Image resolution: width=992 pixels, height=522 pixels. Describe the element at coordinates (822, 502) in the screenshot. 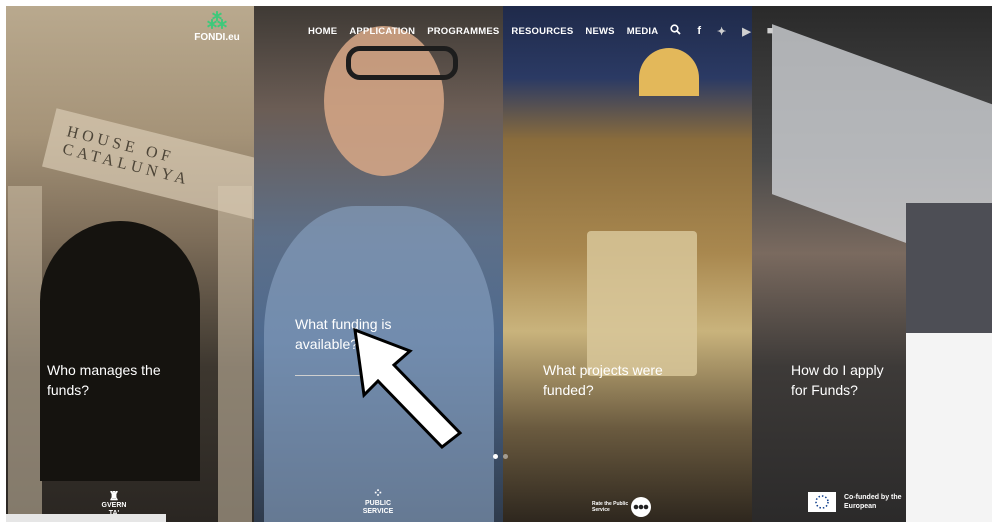

I see `eu-flag-icon` at that location.